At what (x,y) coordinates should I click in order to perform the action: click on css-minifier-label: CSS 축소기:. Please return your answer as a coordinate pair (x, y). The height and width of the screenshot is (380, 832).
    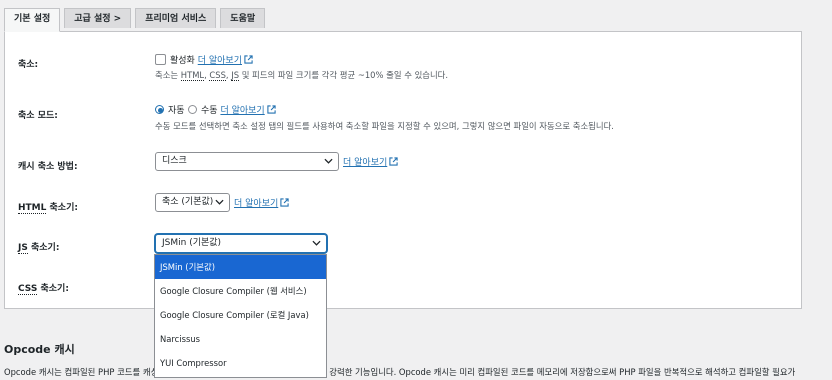
    Looking at the image, I should click on (43, 289).